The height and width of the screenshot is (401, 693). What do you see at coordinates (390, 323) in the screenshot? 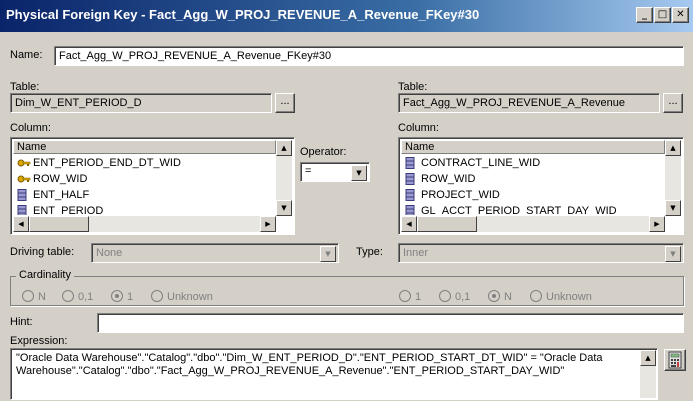
I see `hint-field` at bounding box center [390, 323].